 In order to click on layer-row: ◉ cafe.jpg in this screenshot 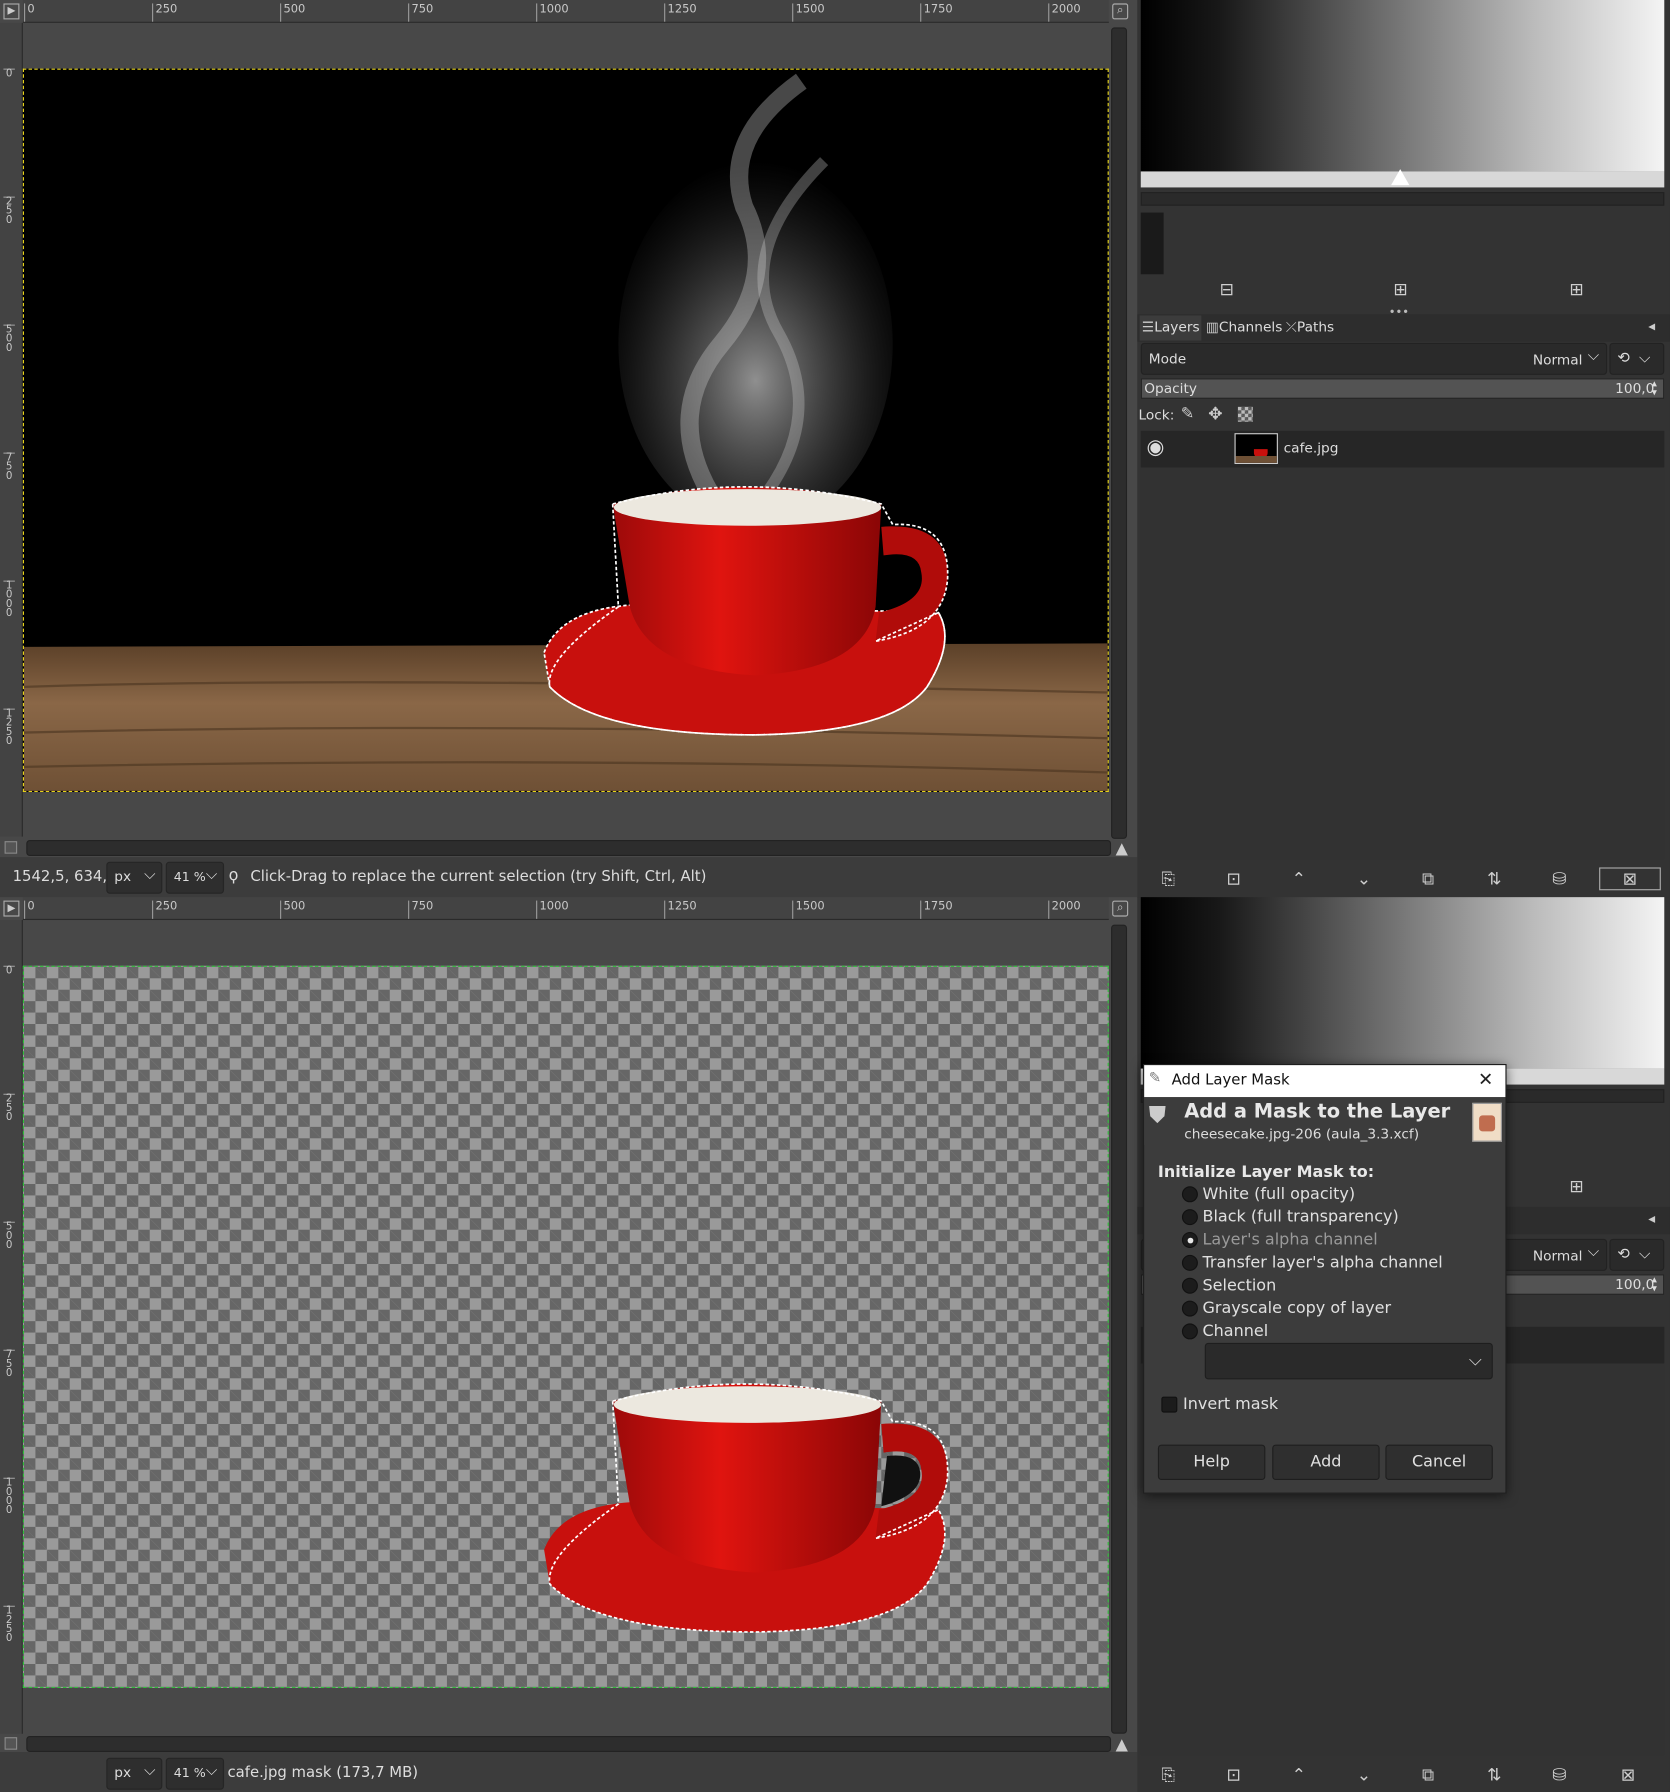, I will do `click(1402, 449)`.